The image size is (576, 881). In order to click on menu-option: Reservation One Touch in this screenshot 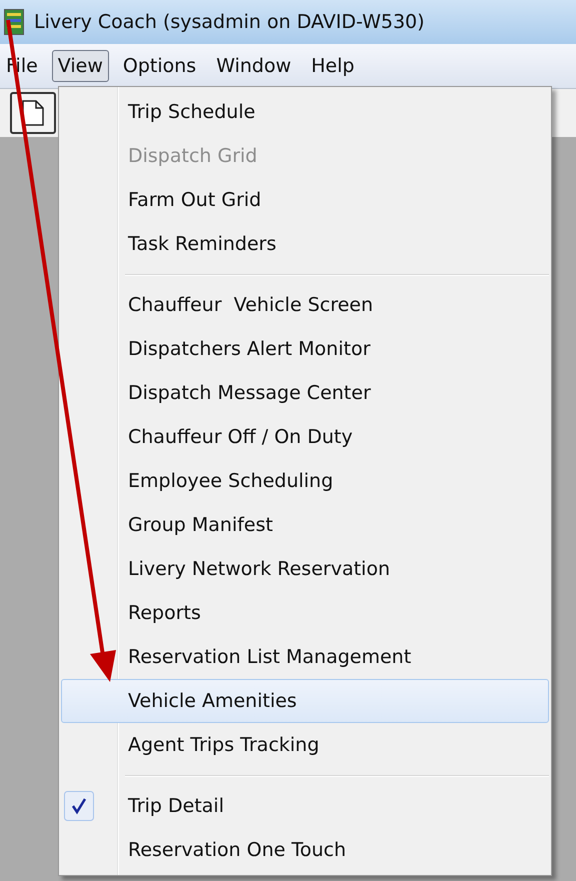, I will do `click(305, 850)`.